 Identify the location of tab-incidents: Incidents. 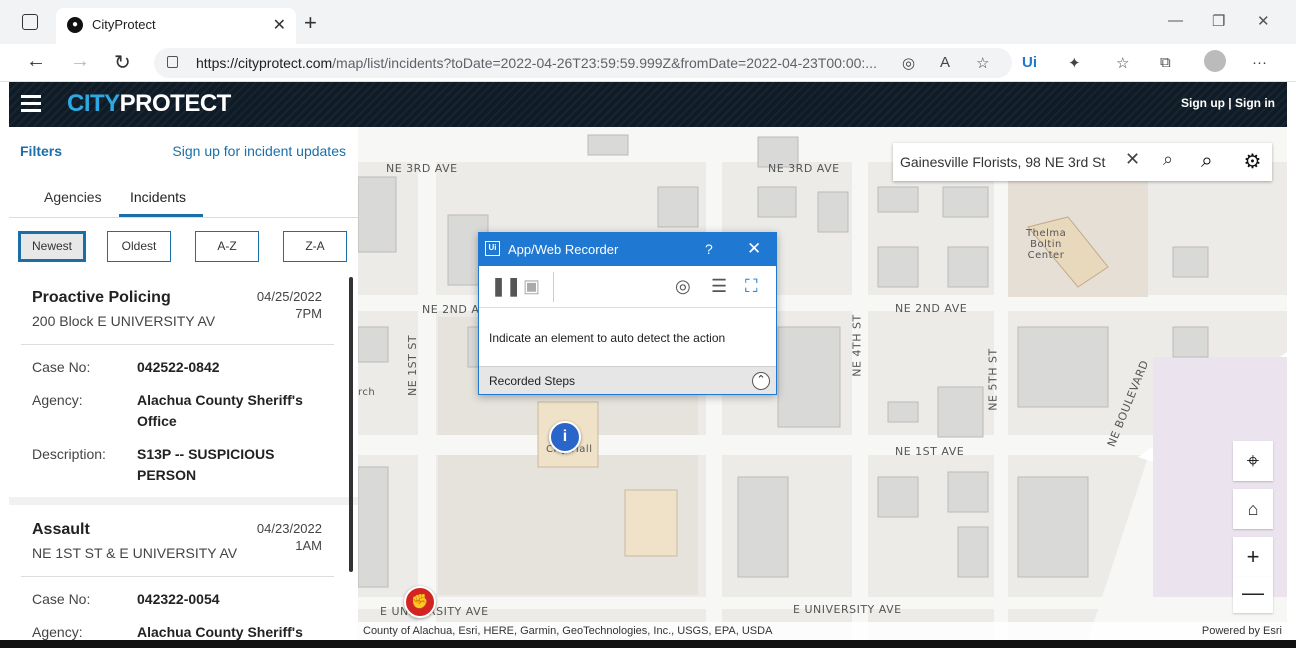
(158, 197).